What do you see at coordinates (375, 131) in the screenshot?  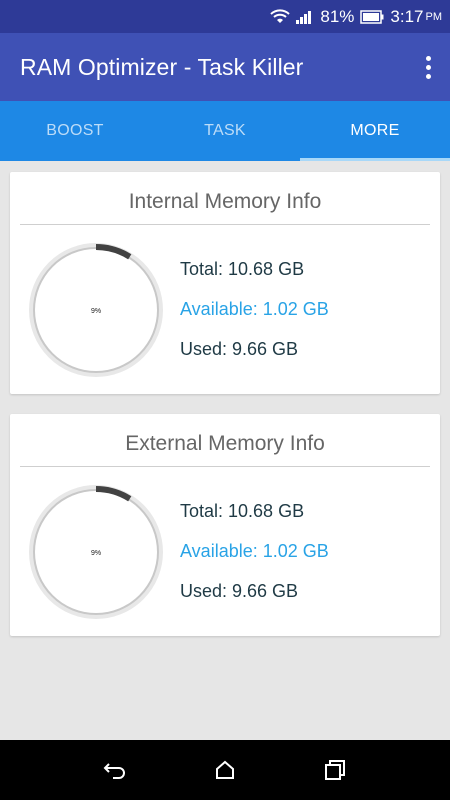 I see `tab-more: MORE` at bounding box center [375, 131].